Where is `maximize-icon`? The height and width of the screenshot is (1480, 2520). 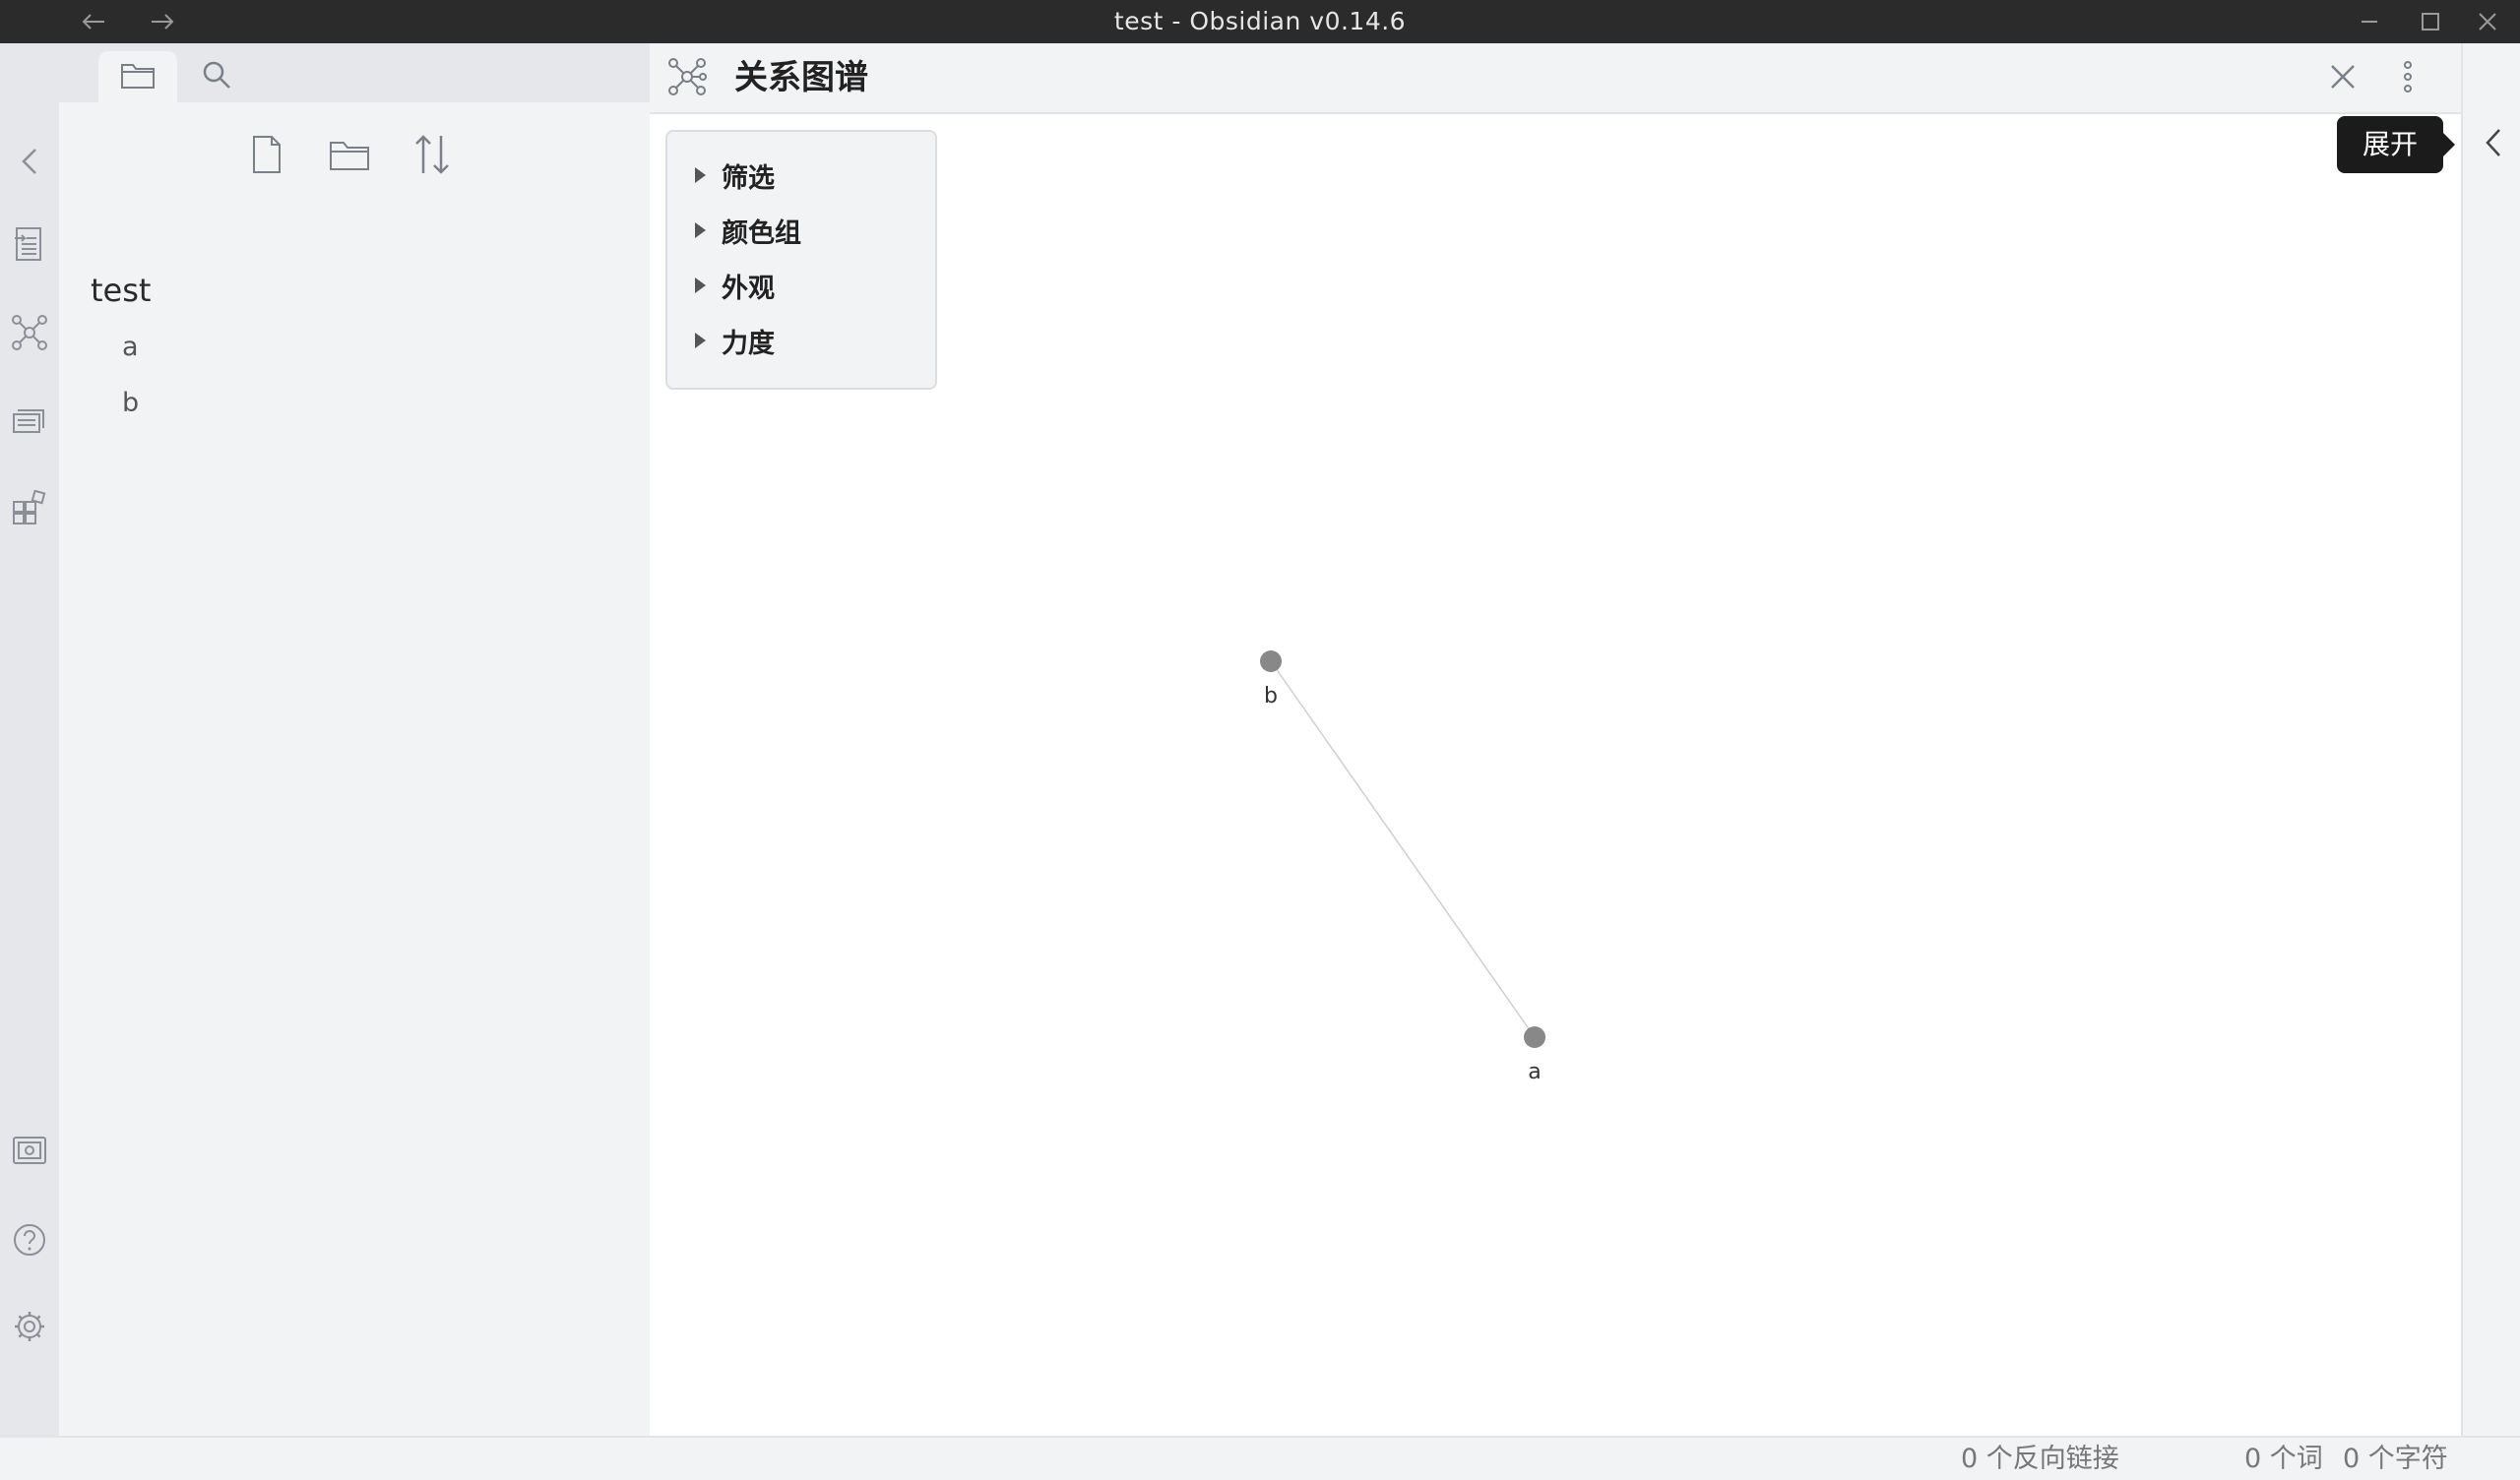 maximize-icon is located at coordinates (2430, 21).